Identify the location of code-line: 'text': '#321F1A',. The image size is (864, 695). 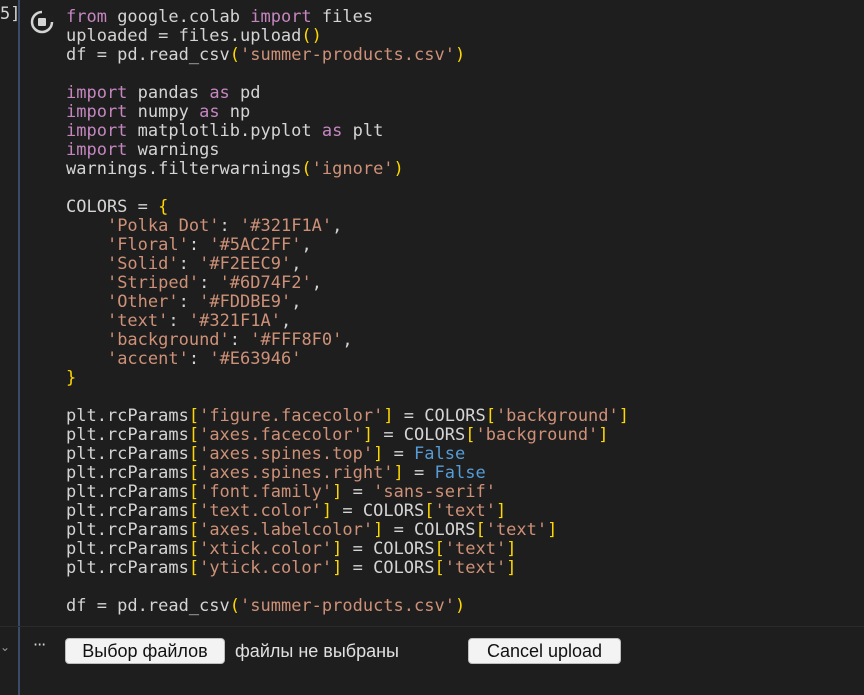
(347, 321).